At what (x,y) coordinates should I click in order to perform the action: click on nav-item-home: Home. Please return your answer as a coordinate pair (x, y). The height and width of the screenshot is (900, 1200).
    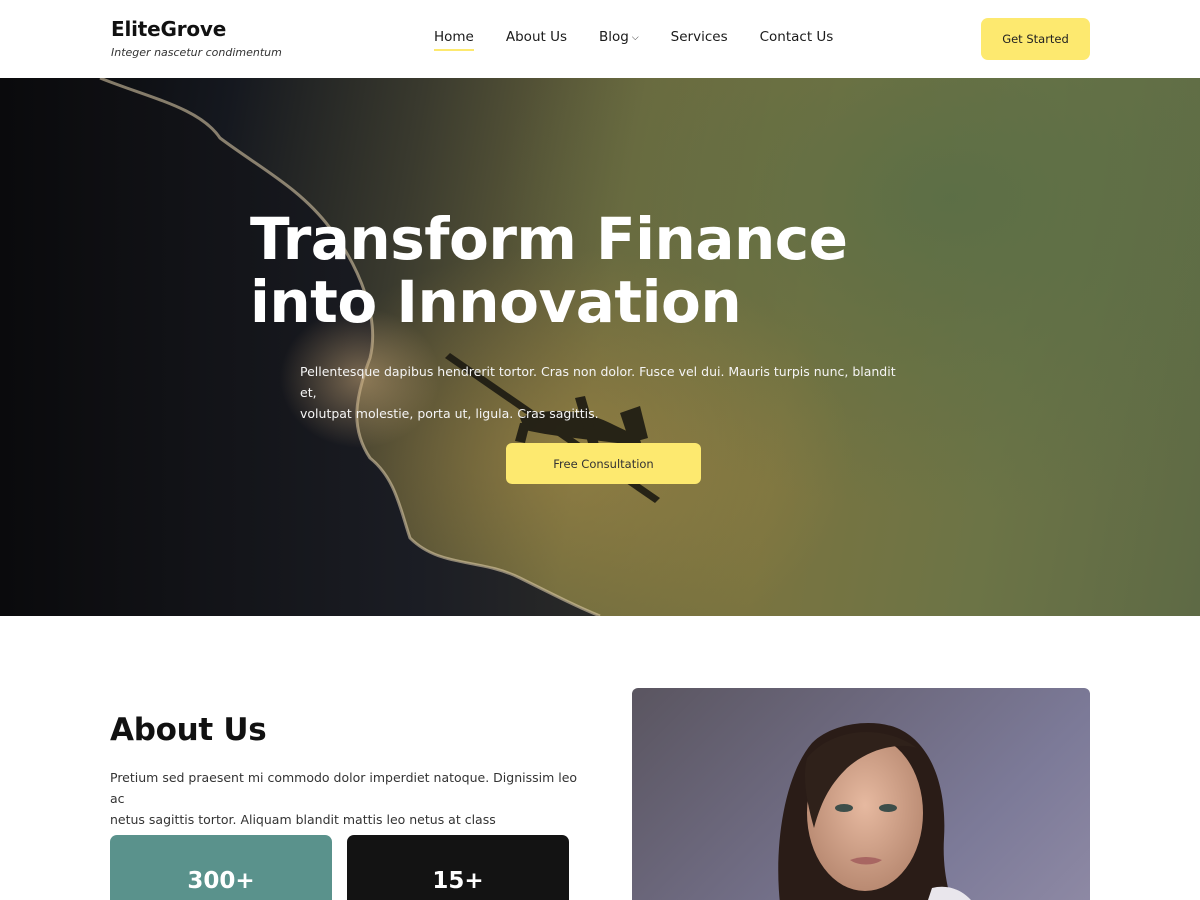
    Looking at the image, I should click on (454, 40).